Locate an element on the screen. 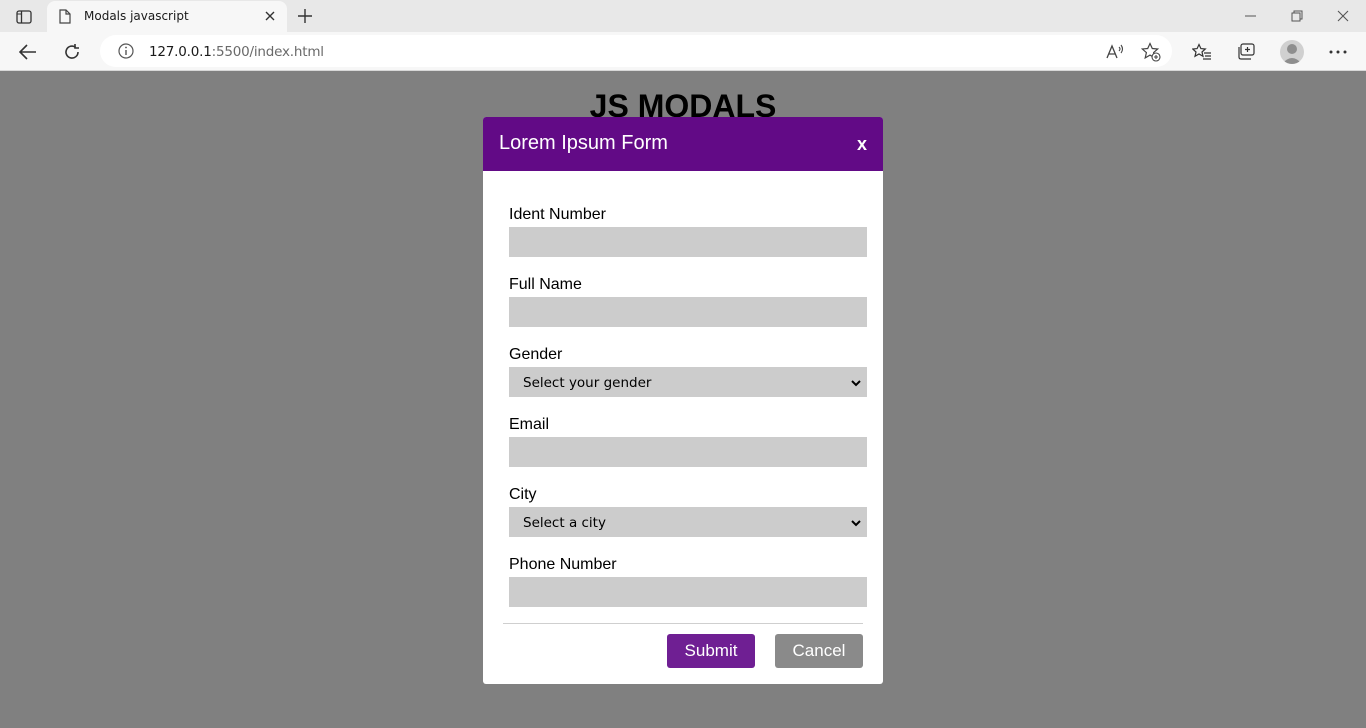 Image resolution: width=1366 pixels, height=728 pixels. add-favorite-icon is located at coordinates (1151, 52).